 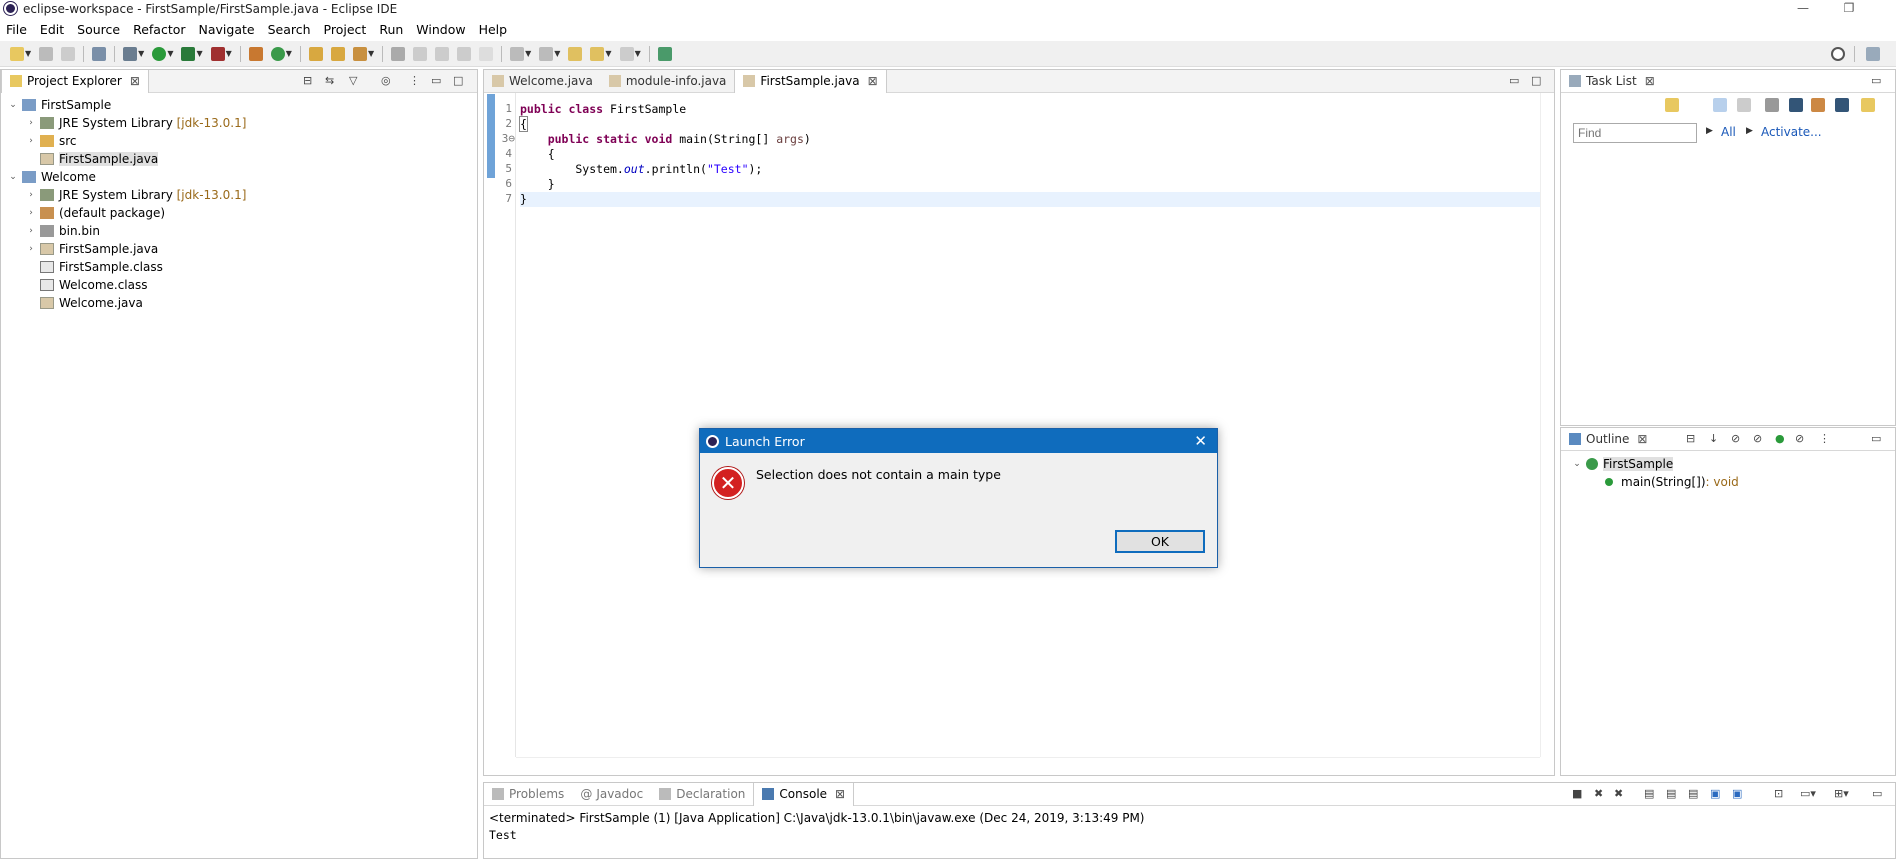 I want to click on hide-non-public-icon: ●, so click(x=1780, y=438).